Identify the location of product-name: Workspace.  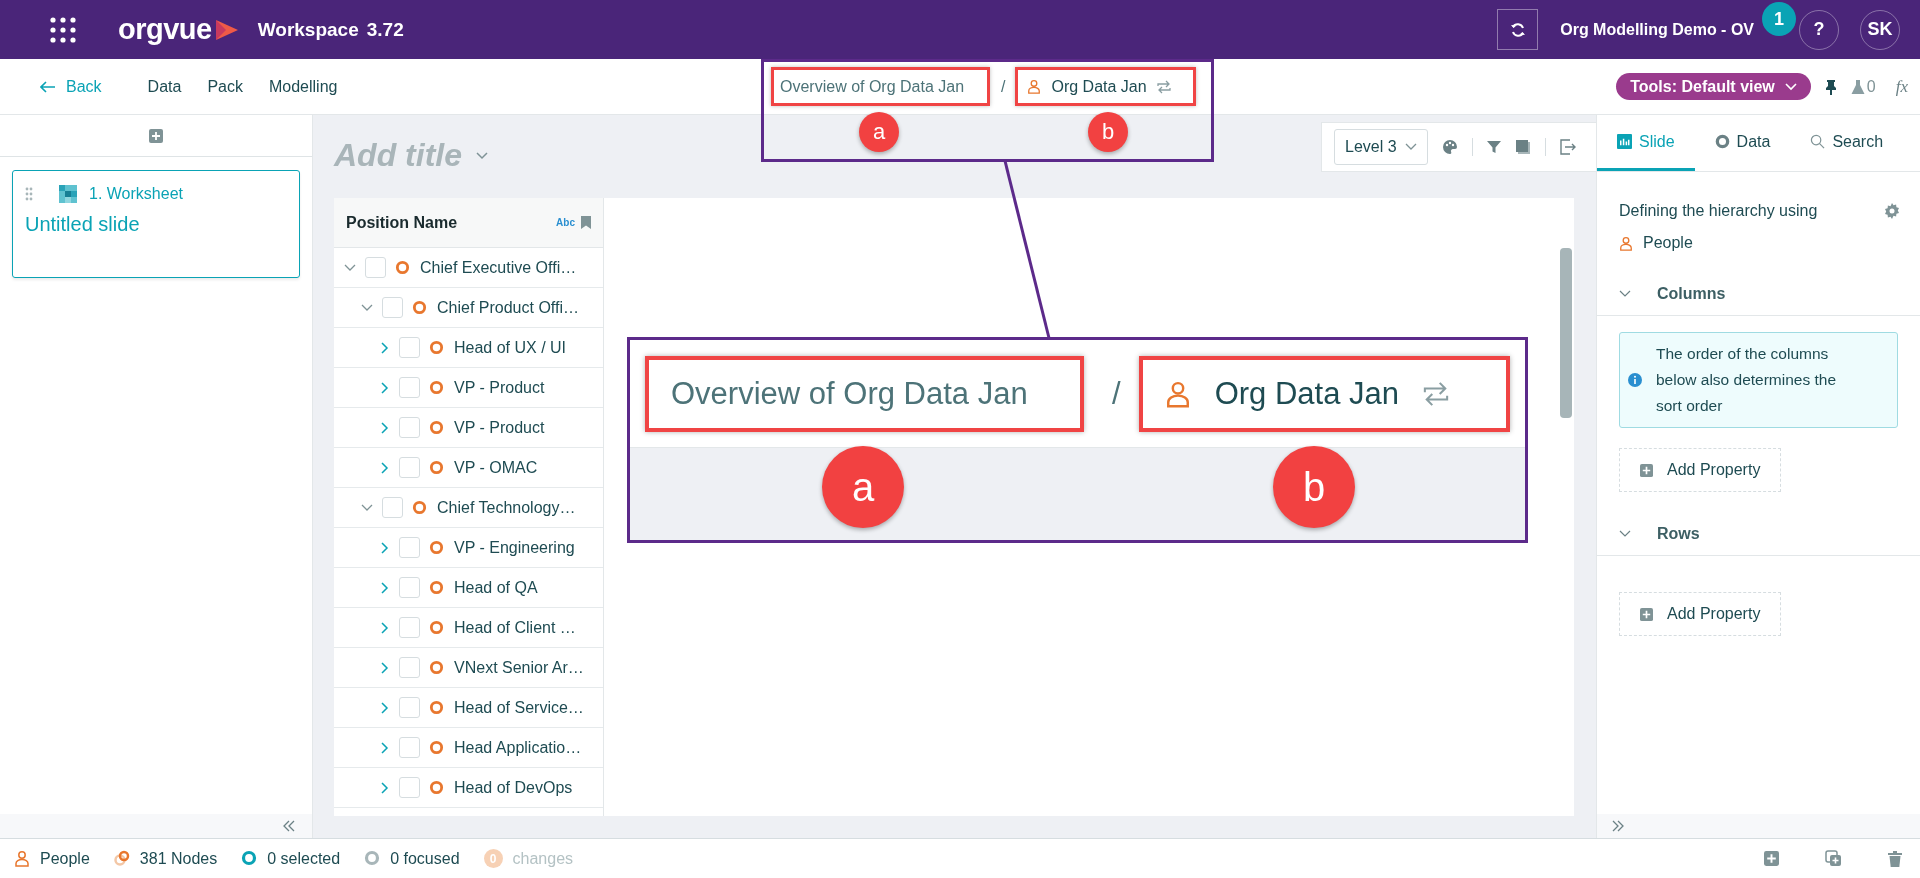
(308, 29).